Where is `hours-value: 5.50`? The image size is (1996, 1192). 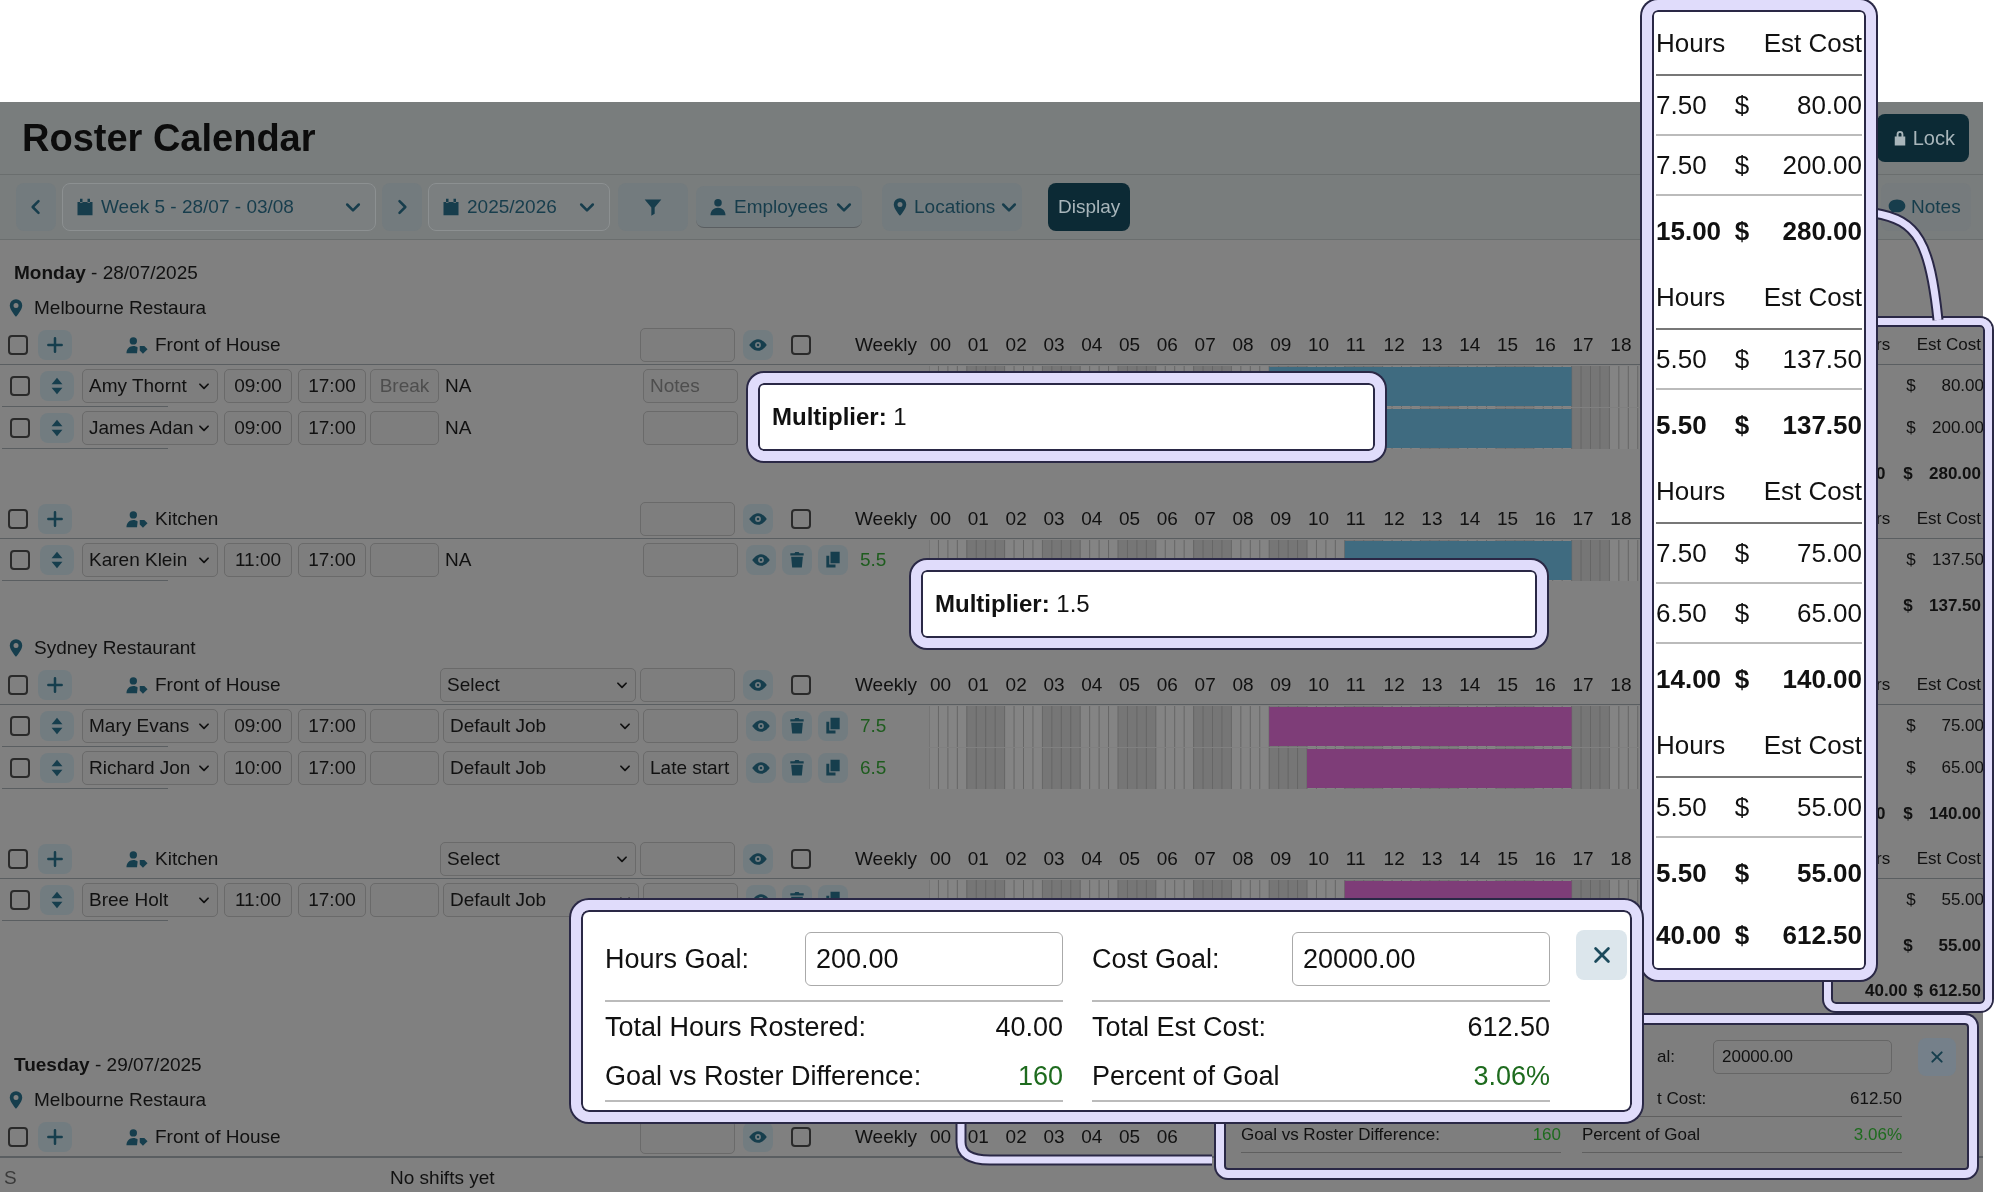 hours-value: 5.50 is located at coordinates (1682, 807).